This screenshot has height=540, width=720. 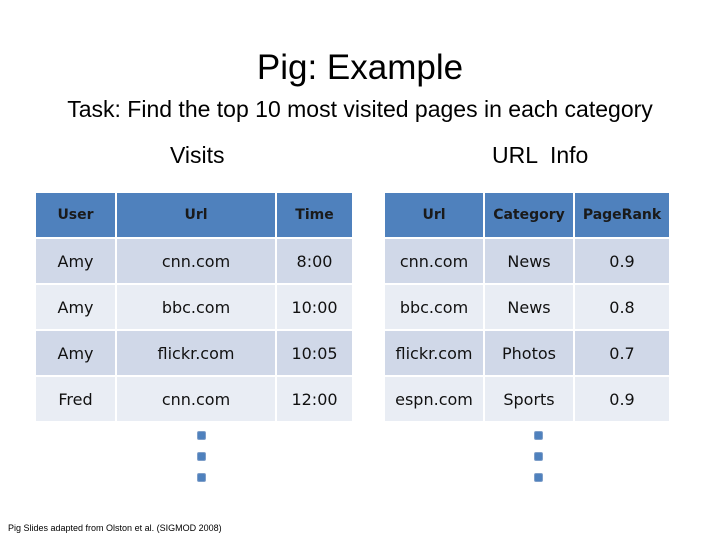 I want to click on table-row: espn.com Sports 0.9, so click(x=527, y=399).